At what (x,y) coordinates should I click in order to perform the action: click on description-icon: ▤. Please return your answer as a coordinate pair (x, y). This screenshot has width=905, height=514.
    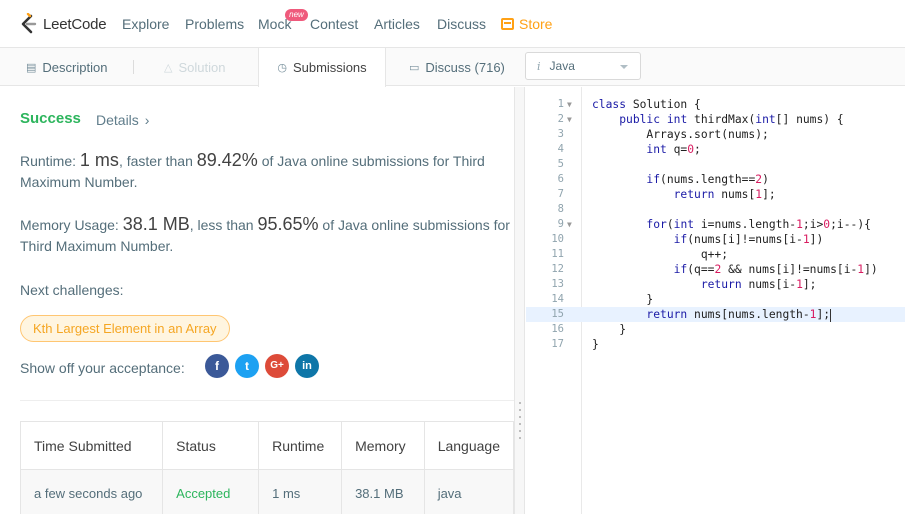
    Looking at the image, I should click on (31, 67).